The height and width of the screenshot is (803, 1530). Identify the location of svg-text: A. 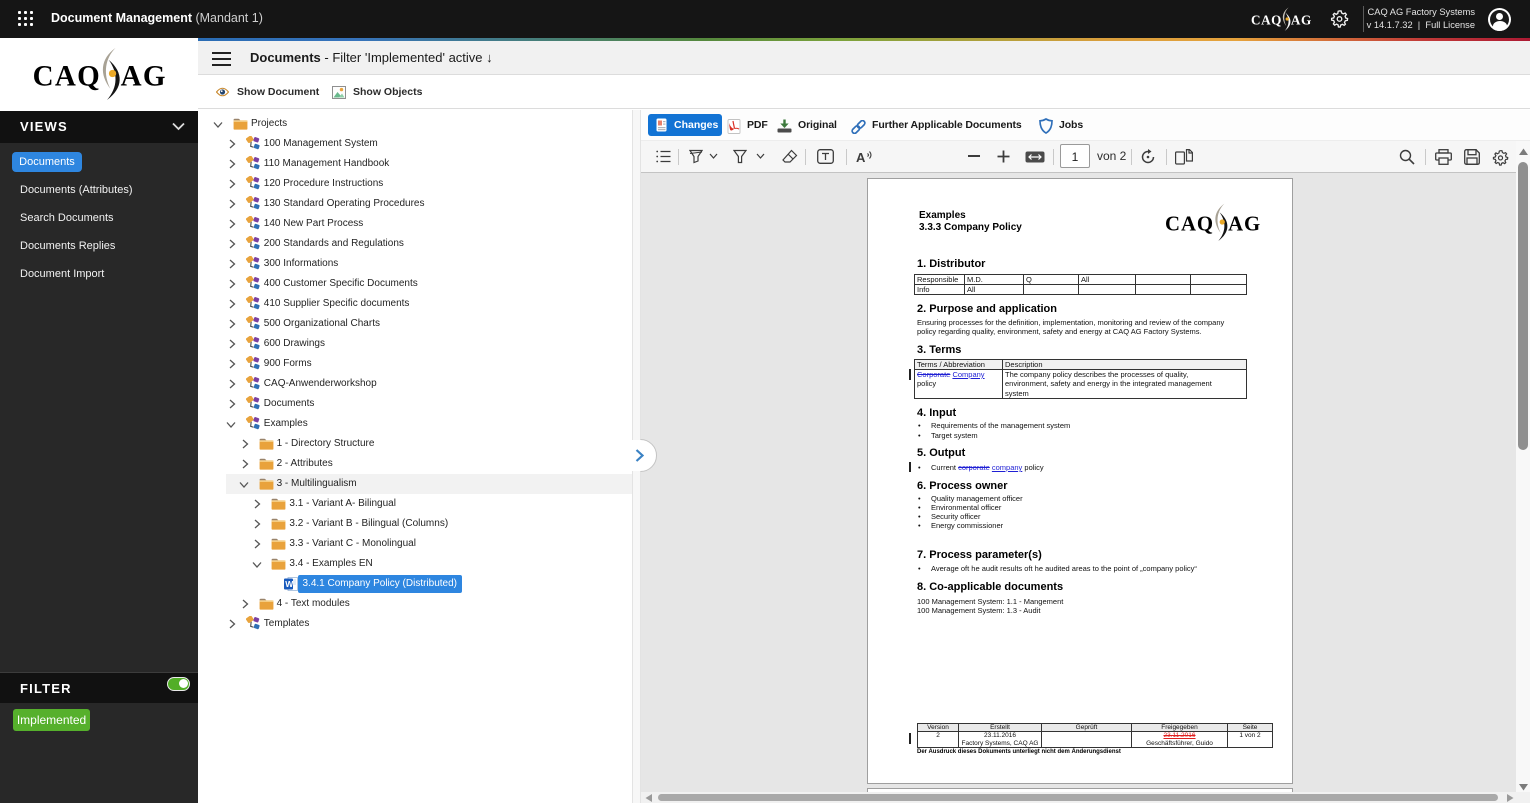
(861, 157).